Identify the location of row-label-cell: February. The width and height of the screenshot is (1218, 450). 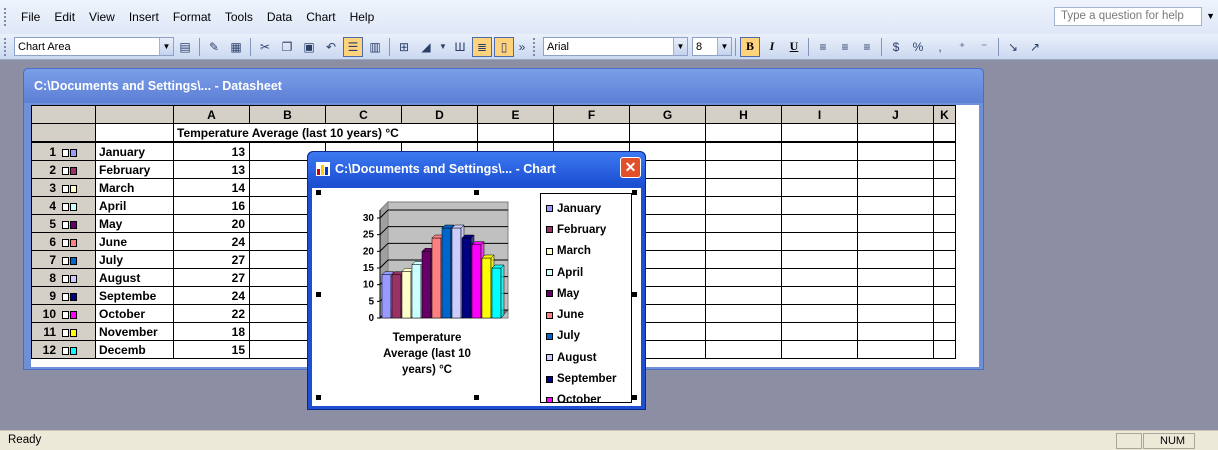
(134, 169).